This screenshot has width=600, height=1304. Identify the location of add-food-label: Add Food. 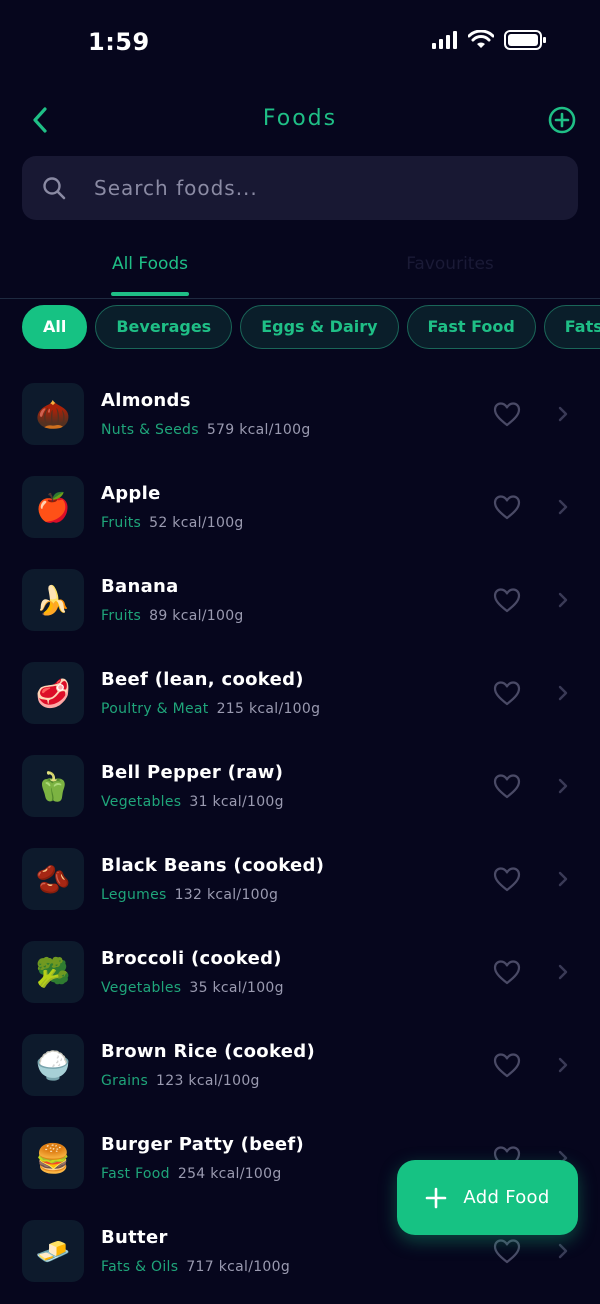
(506, 1197).